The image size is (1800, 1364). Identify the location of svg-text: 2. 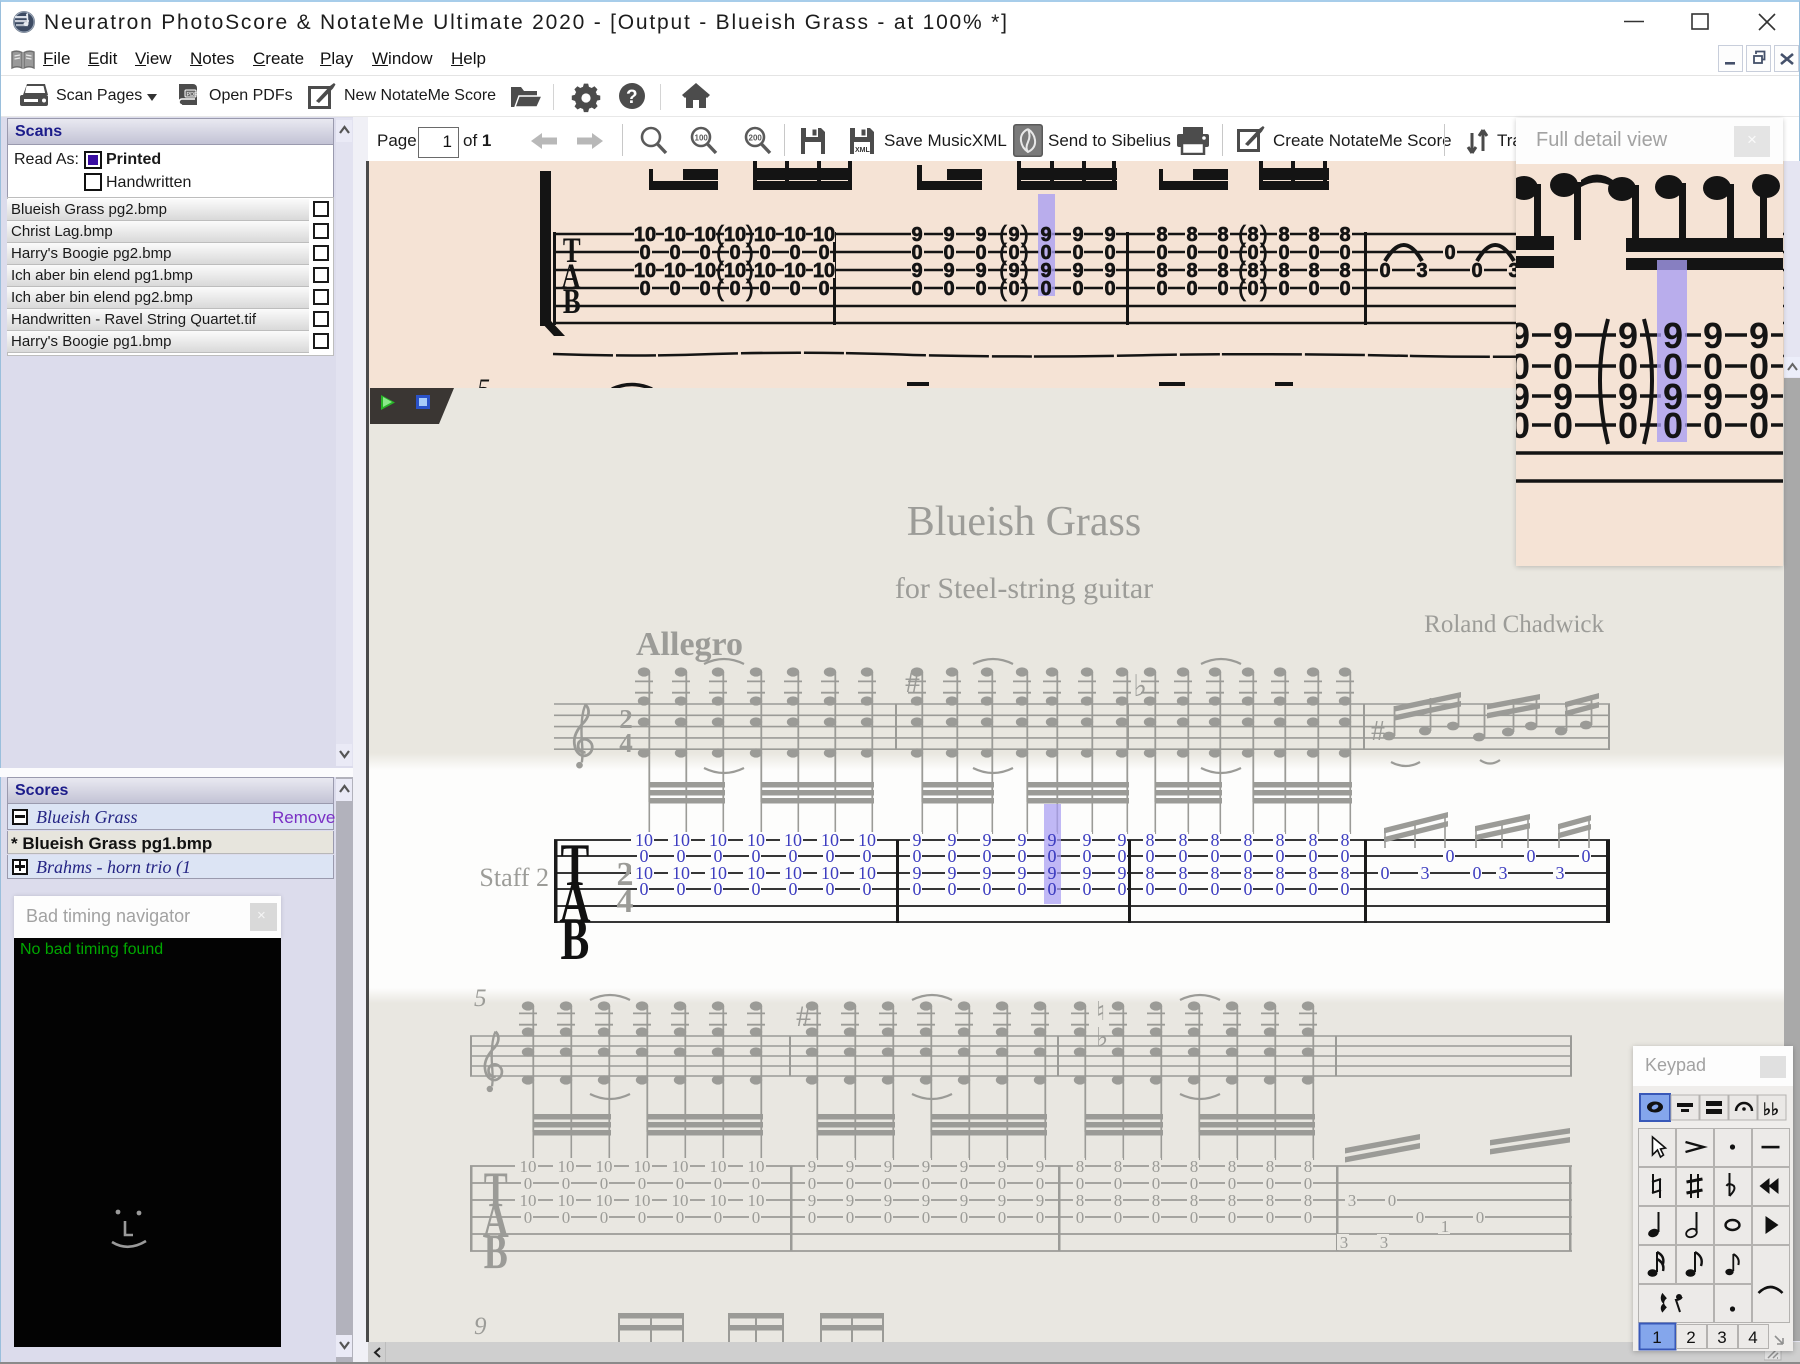
(1690, 1337).